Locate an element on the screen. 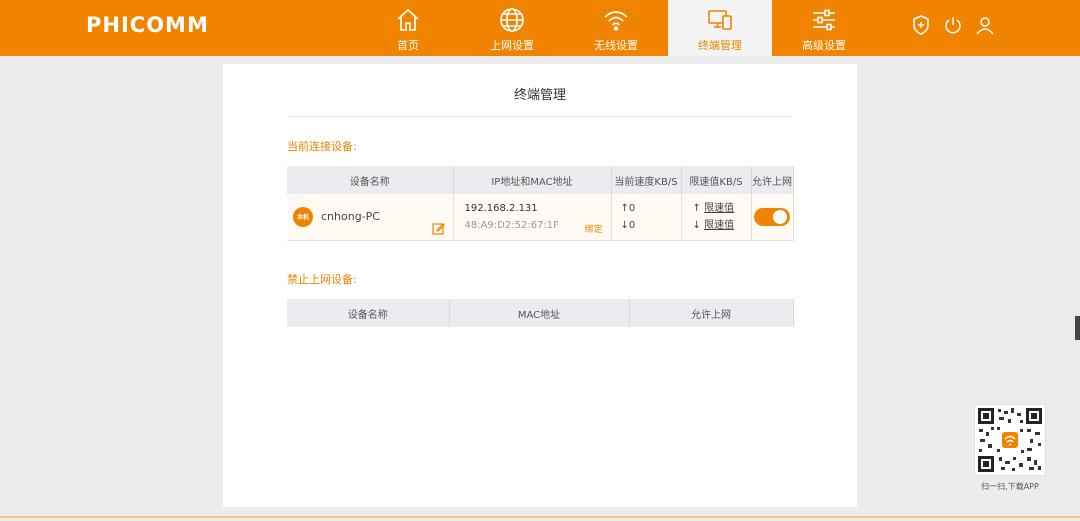  nav-item-internet: 上网设置 is located at coordinates (512, 28).